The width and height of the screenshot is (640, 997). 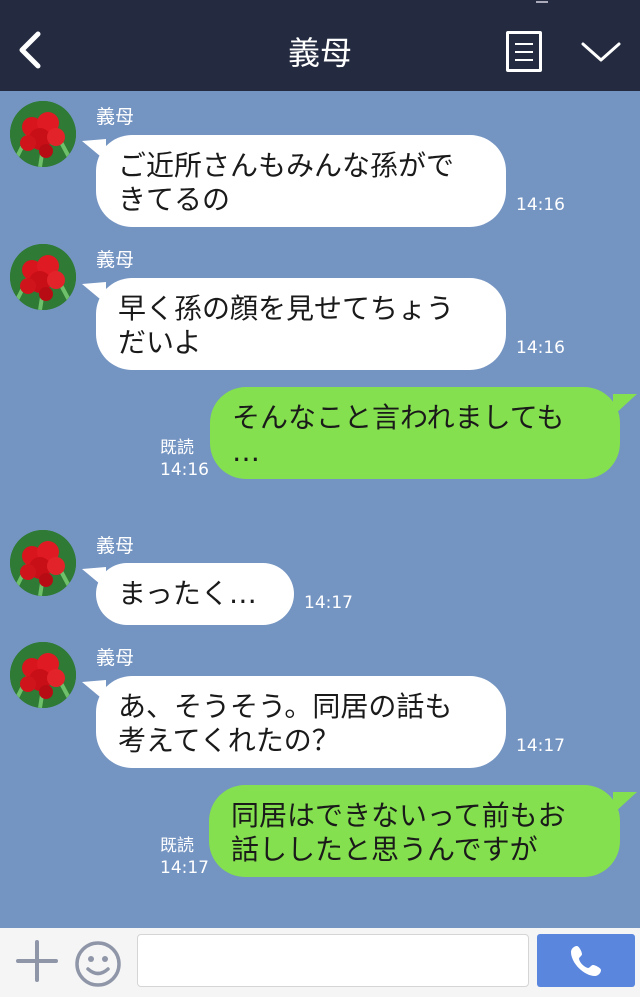 I want to click on incoming-message: 早く孫の顔を見せてちょう だいよ, so click(x=301, y=324).